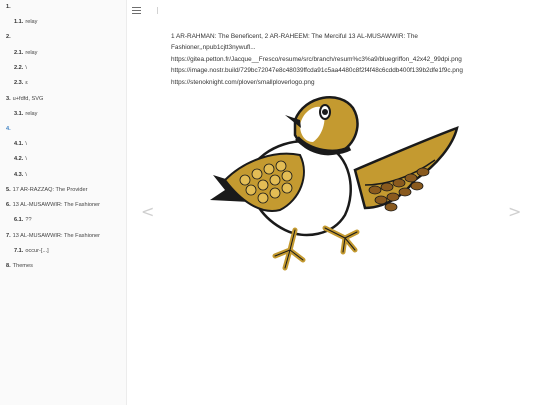 The image size is (540, 405). I want to click on toc-item-number: 4.1., so click(19, 144).